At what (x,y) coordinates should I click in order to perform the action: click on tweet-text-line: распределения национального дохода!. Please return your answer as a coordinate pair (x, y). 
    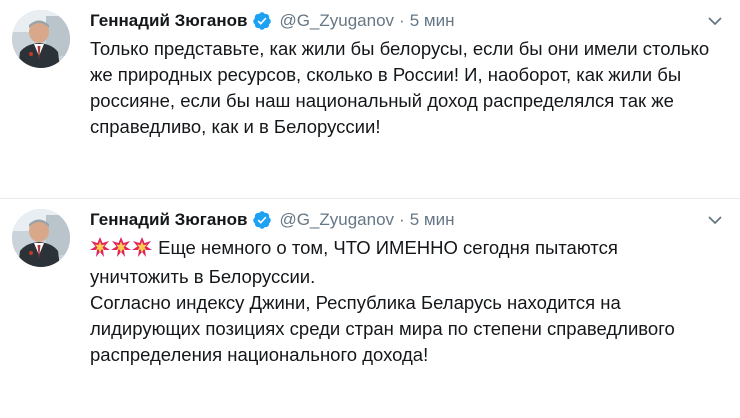
    Looking at the image, I should click on (259, 354).